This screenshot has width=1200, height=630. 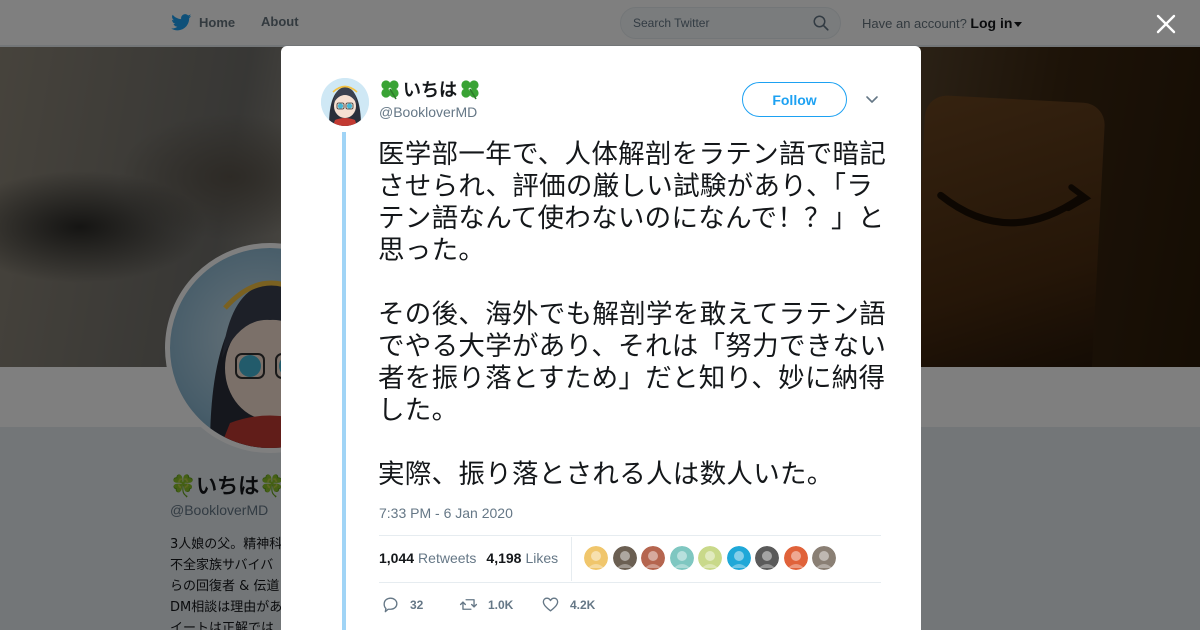 I want to click on like-count: 4.2K, so click(x=583, y=604).